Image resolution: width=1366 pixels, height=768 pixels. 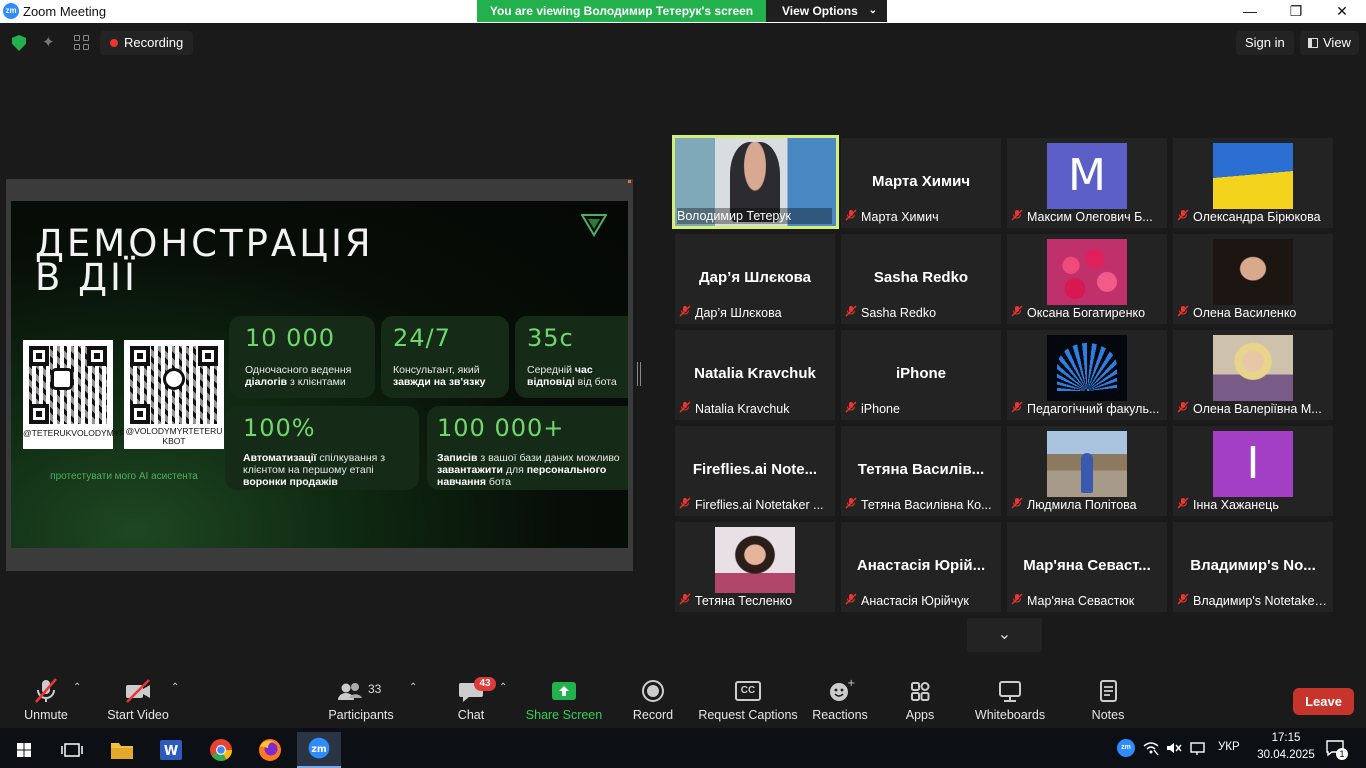 What do you see at coordinates (594, 225) in the screenshot?
I see `brand-logo-icon` at bounding box center [594, 225].